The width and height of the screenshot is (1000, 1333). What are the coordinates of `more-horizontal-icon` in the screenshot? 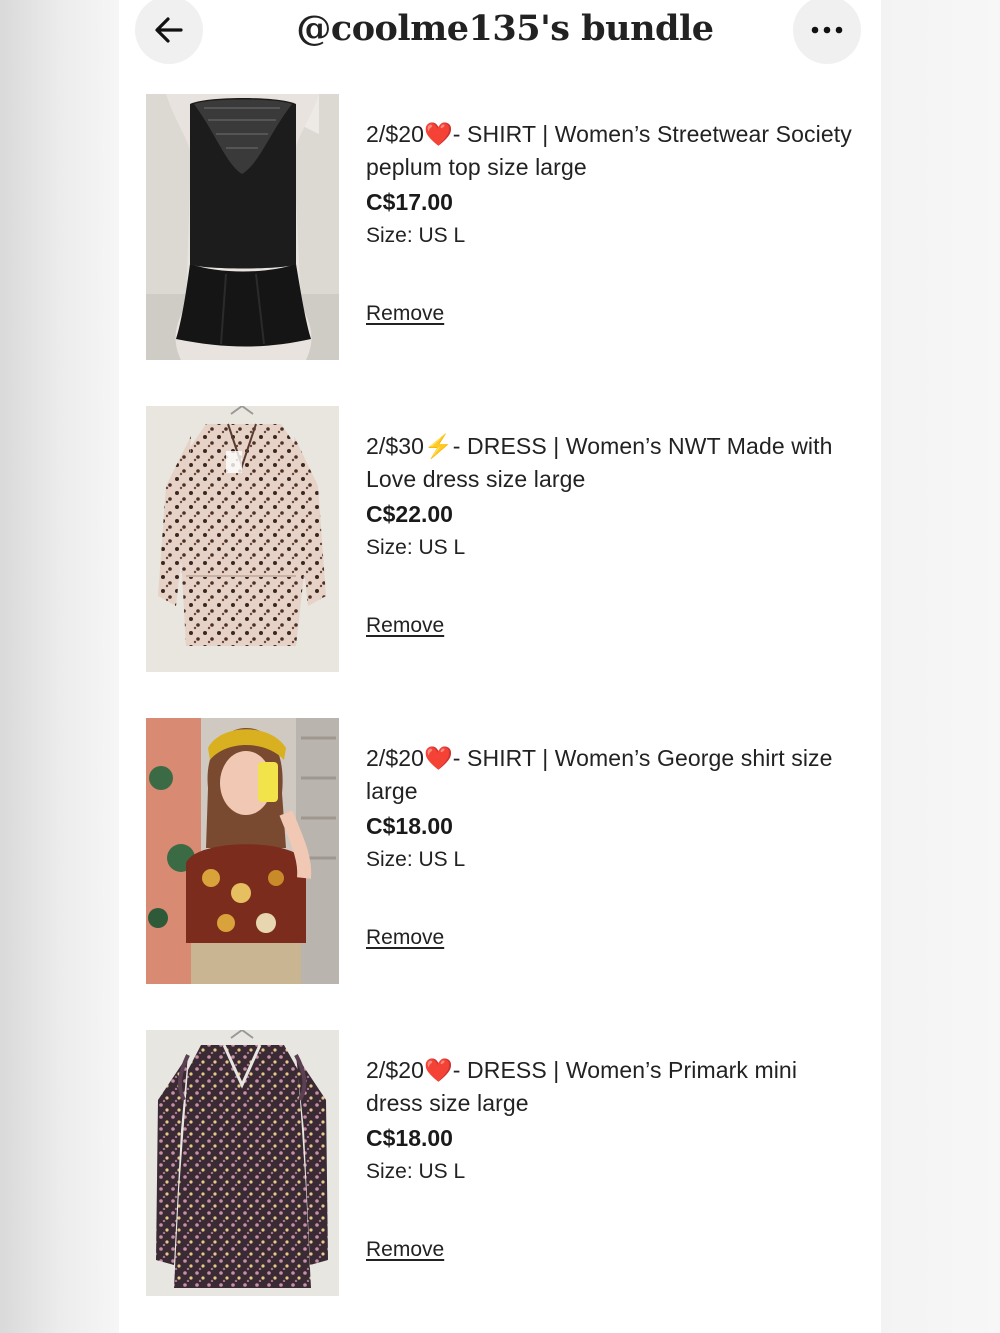 It's located at (827, 30).